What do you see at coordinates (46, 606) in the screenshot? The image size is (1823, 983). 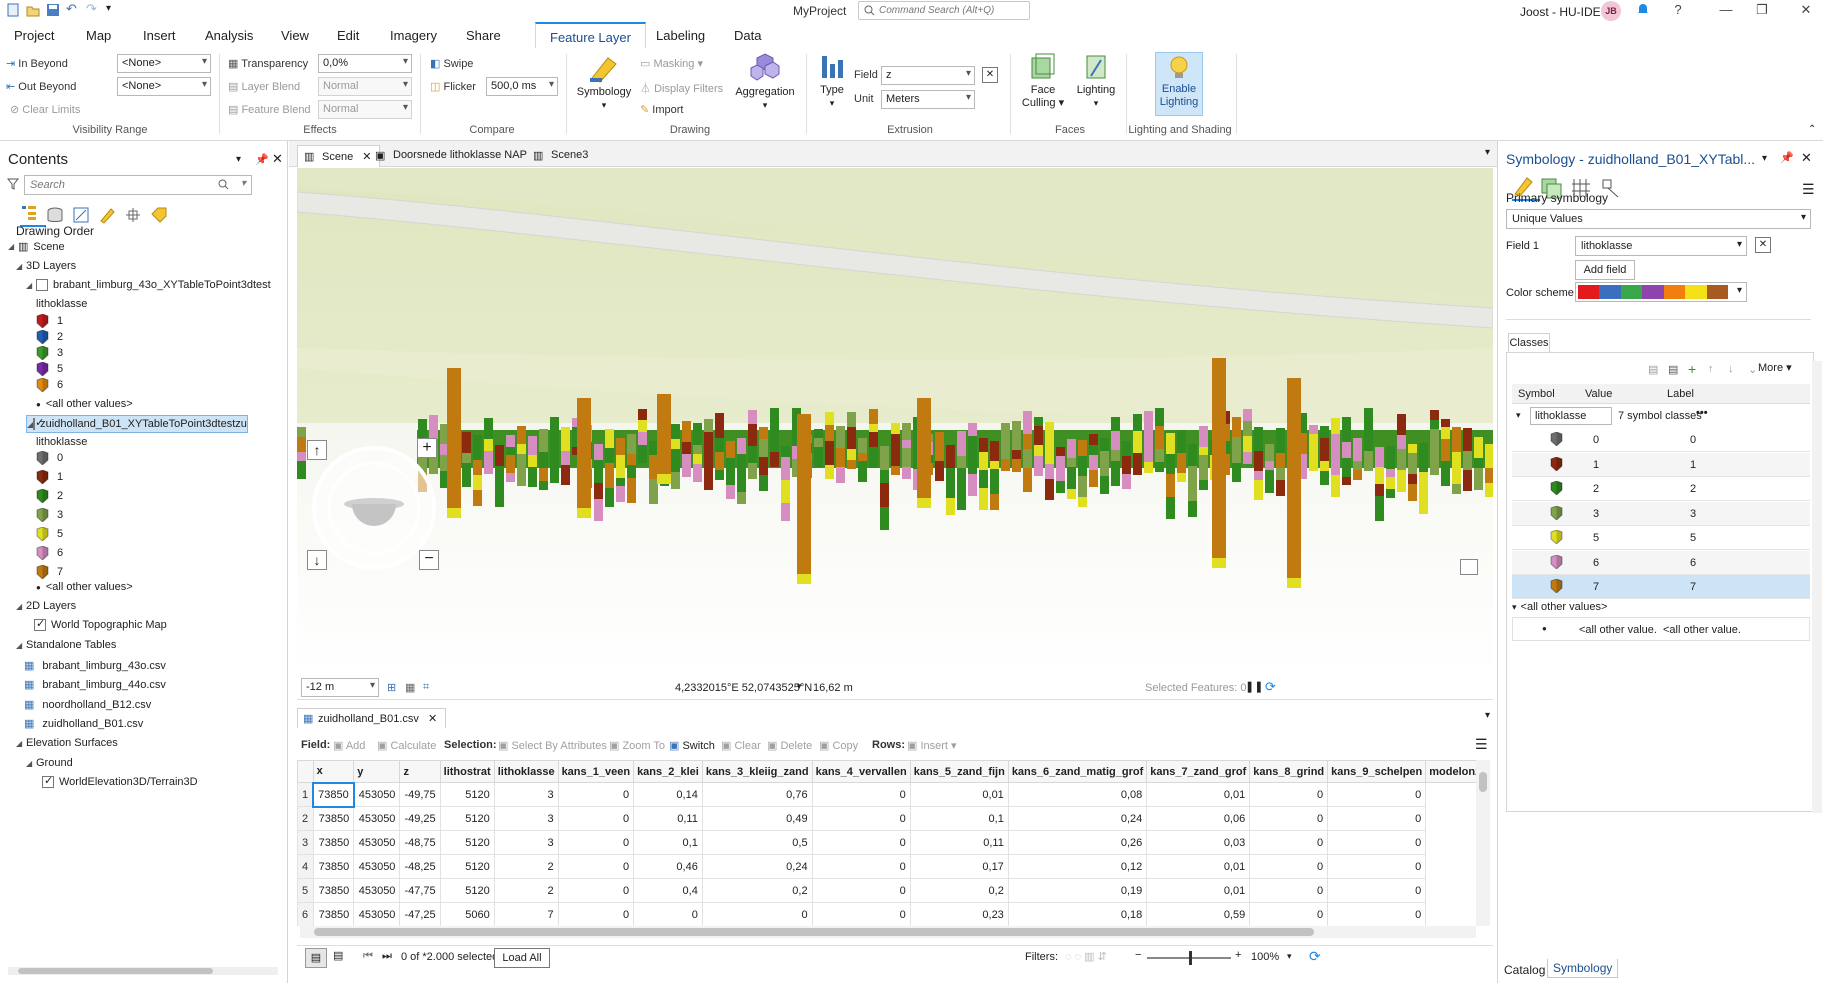 I see `tree-2d-layers: ◢ 2D Layers` at bounding box center [46, 606].